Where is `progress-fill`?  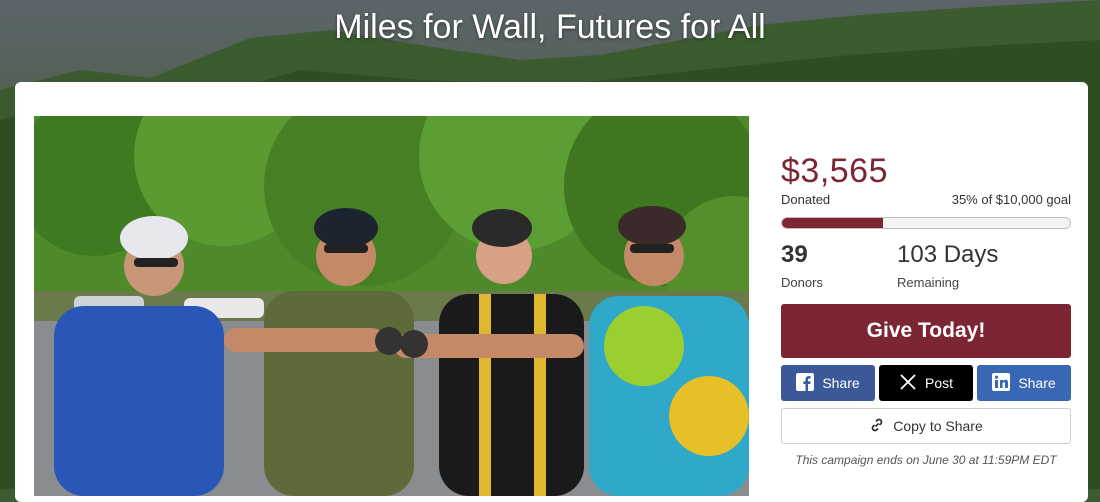
progress-fill is located at coordinates (832, 223).